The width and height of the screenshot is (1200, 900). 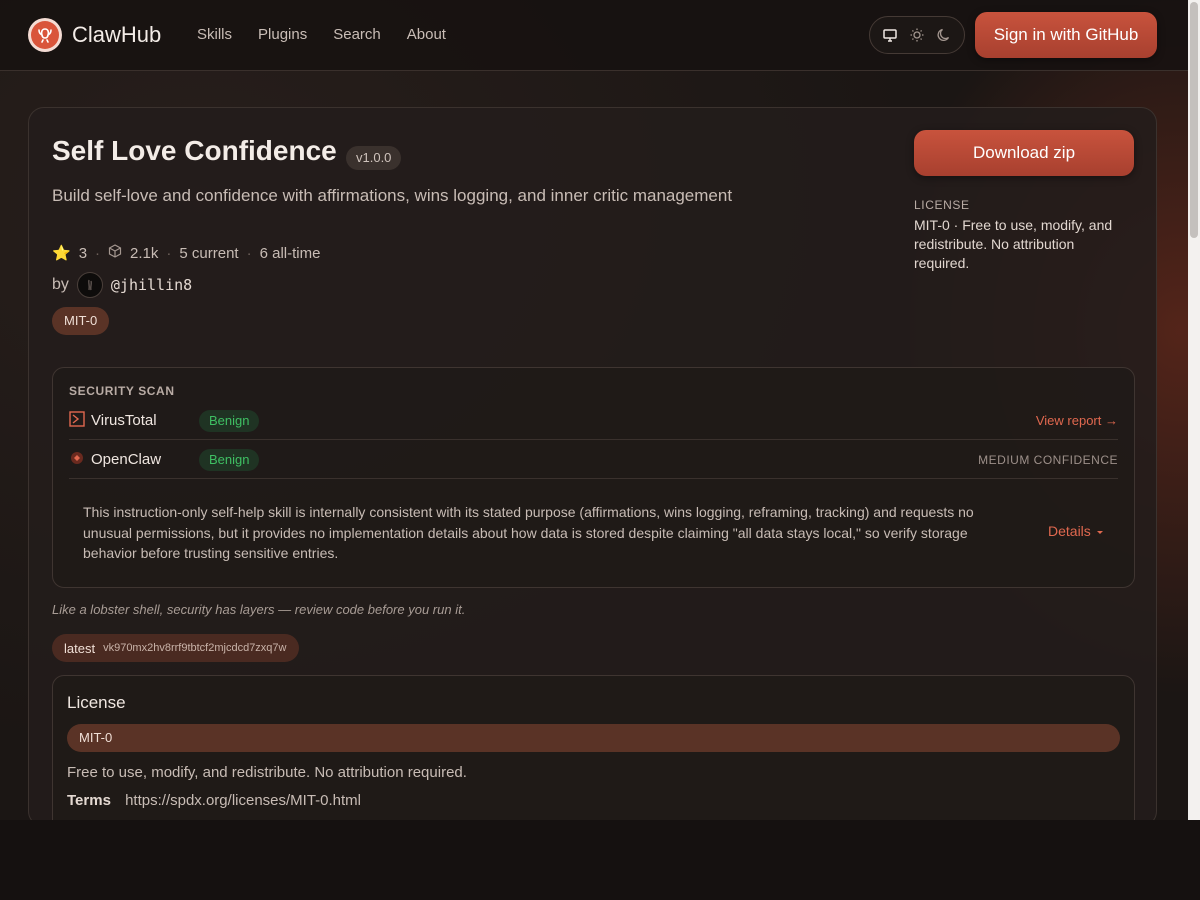 I want to click on security-scan-heading: SECURITY SCAN, so click(x=122, y=391).